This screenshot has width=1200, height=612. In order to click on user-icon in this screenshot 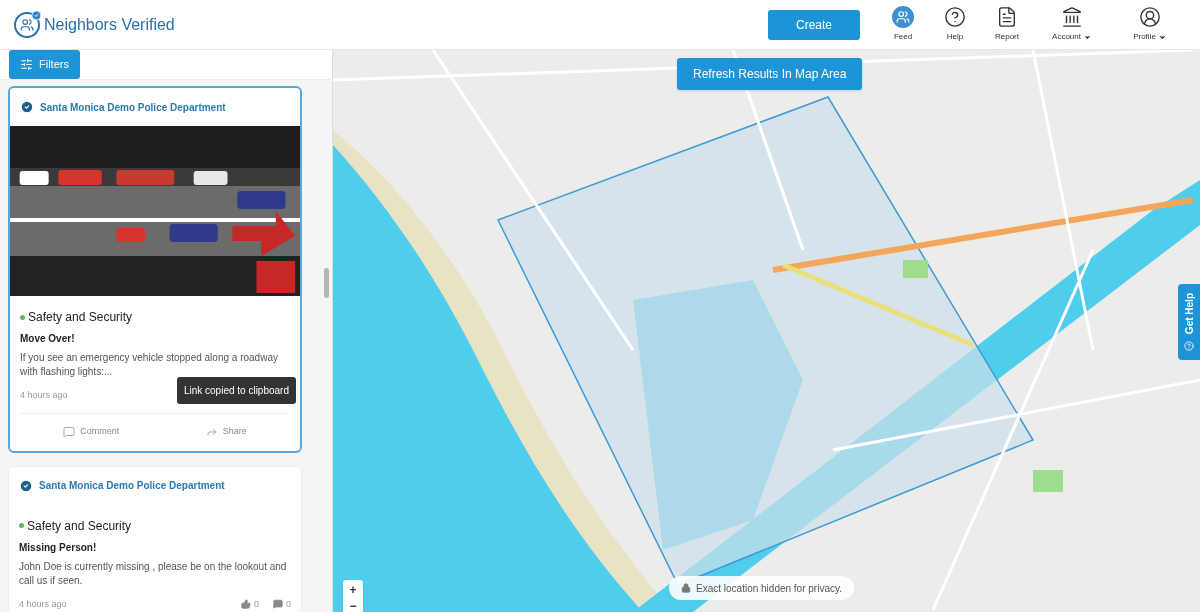, I will do `click(1150, 17)`.